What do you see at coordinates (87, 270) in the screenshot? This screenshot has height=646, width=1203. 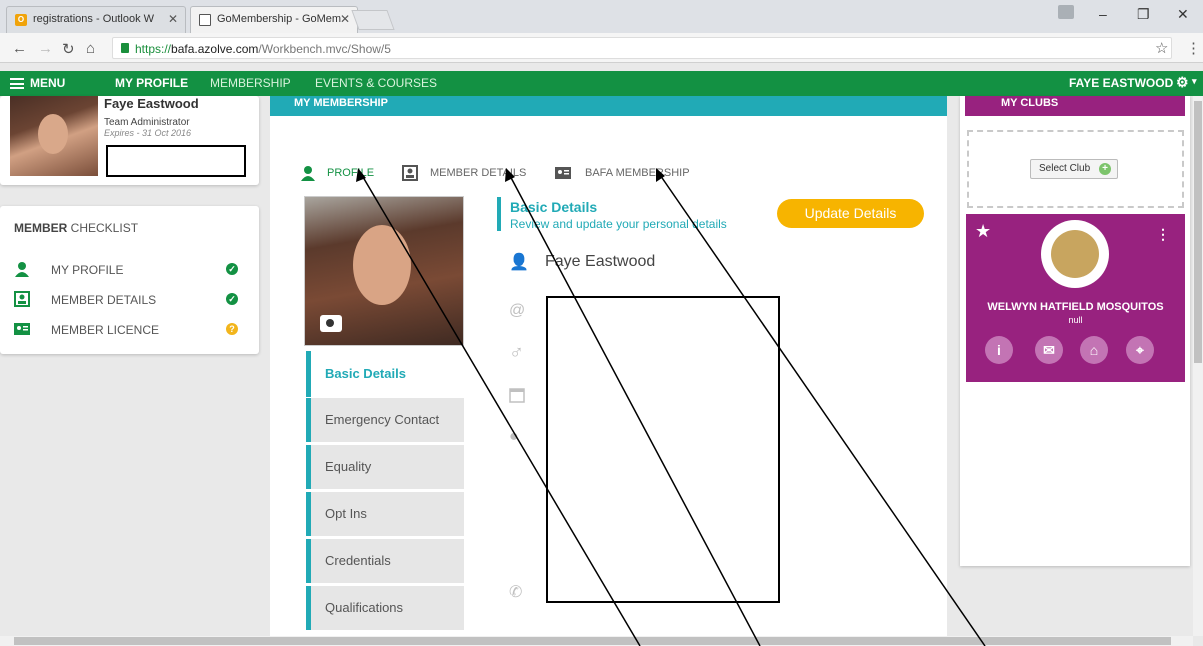 I see `checklist-item-label: MY PROFILE` at bounding box center [87, 270].